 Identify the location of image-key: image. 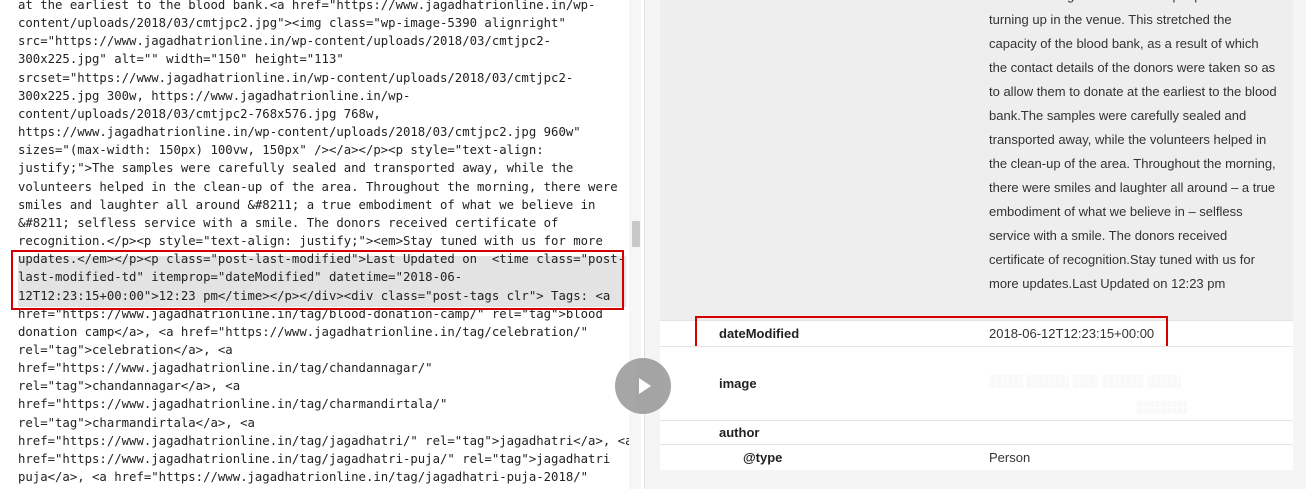
(738, 383).